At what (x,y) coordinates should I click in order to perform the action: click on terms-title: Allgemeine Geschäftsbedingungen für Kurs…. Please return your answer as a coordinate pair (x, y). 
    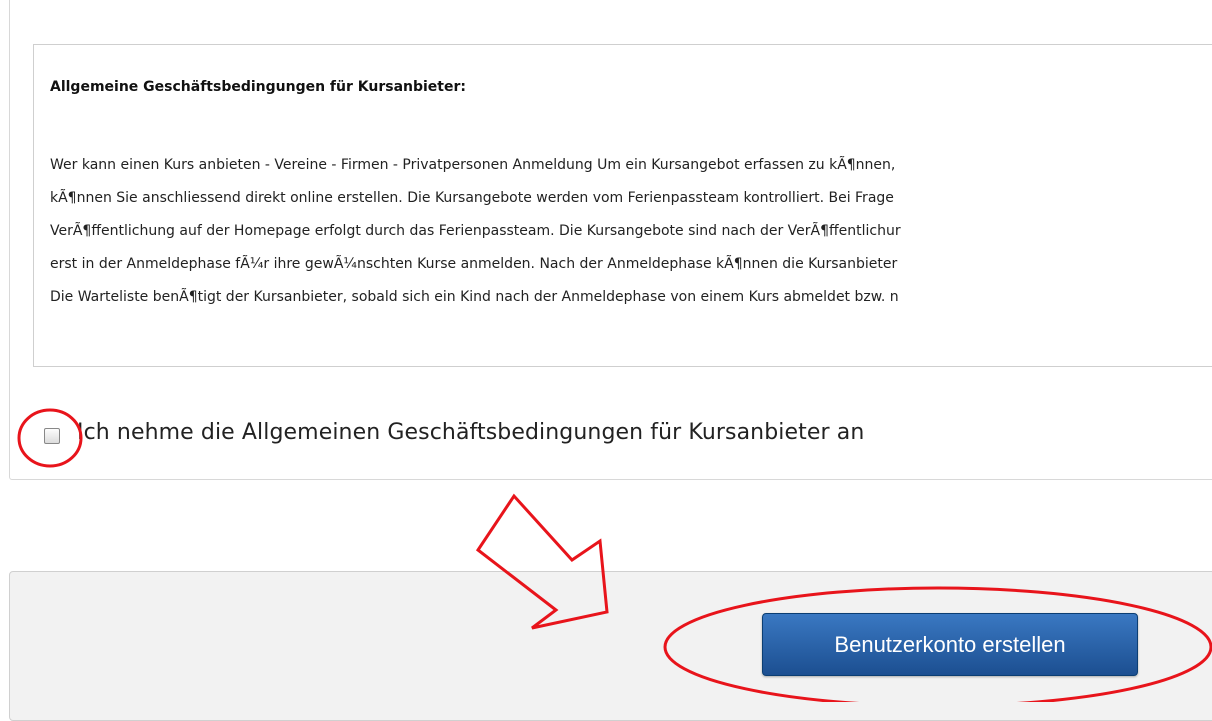
    Looking at the image, I should click on (258, 87).